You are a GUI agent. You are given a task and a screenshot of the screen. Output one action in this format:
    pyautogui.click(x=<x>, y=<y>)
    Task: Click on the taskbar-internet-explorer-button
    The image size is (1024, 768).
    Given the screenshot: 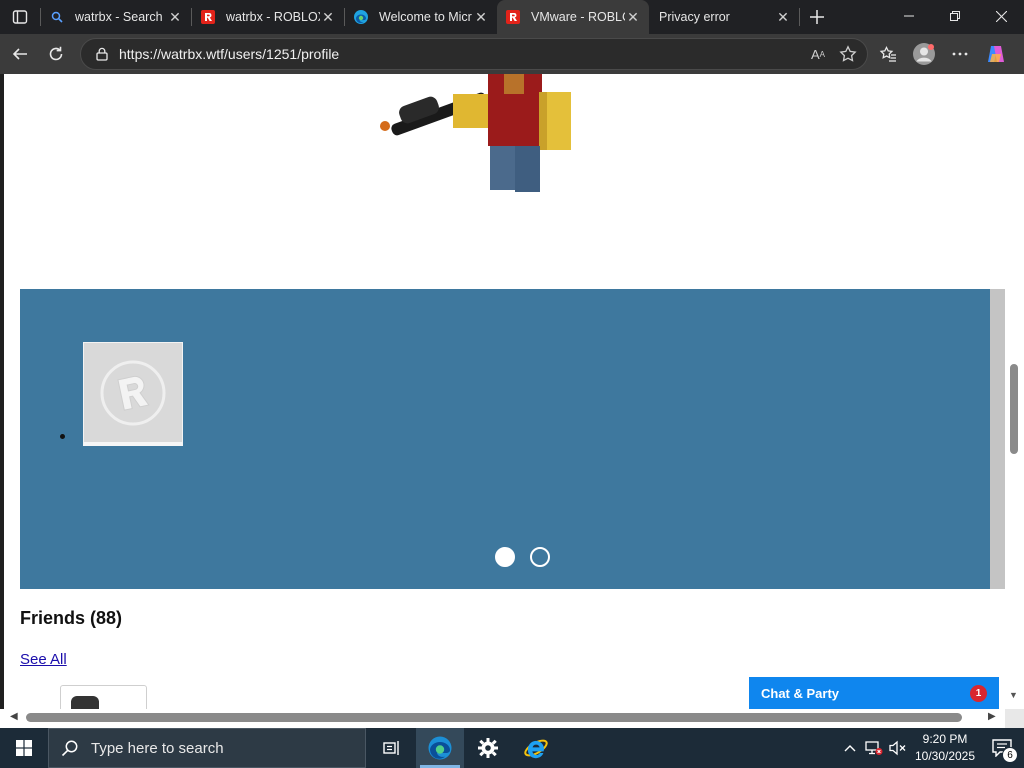 What is the action you would take?
    pyautogui.click(x=536, y=748)
    